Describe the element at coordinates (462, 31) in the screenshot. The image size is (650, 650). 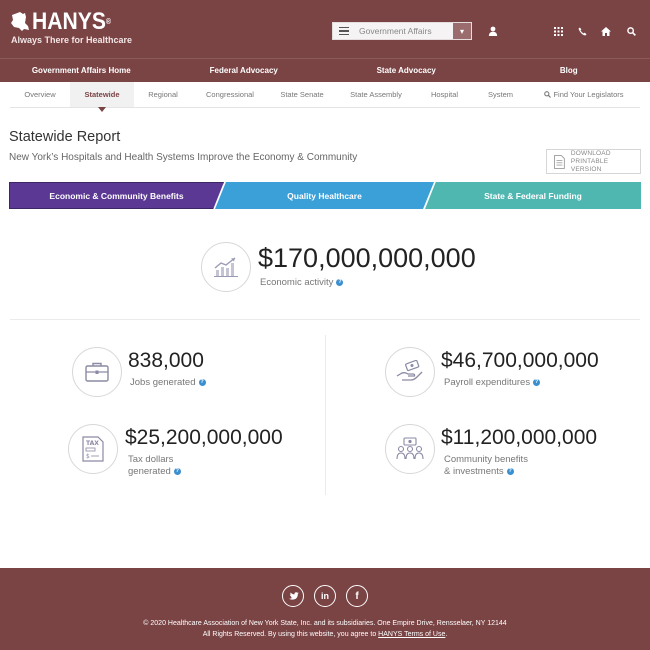
I see `chevron-down-icon: ▾` at that location.